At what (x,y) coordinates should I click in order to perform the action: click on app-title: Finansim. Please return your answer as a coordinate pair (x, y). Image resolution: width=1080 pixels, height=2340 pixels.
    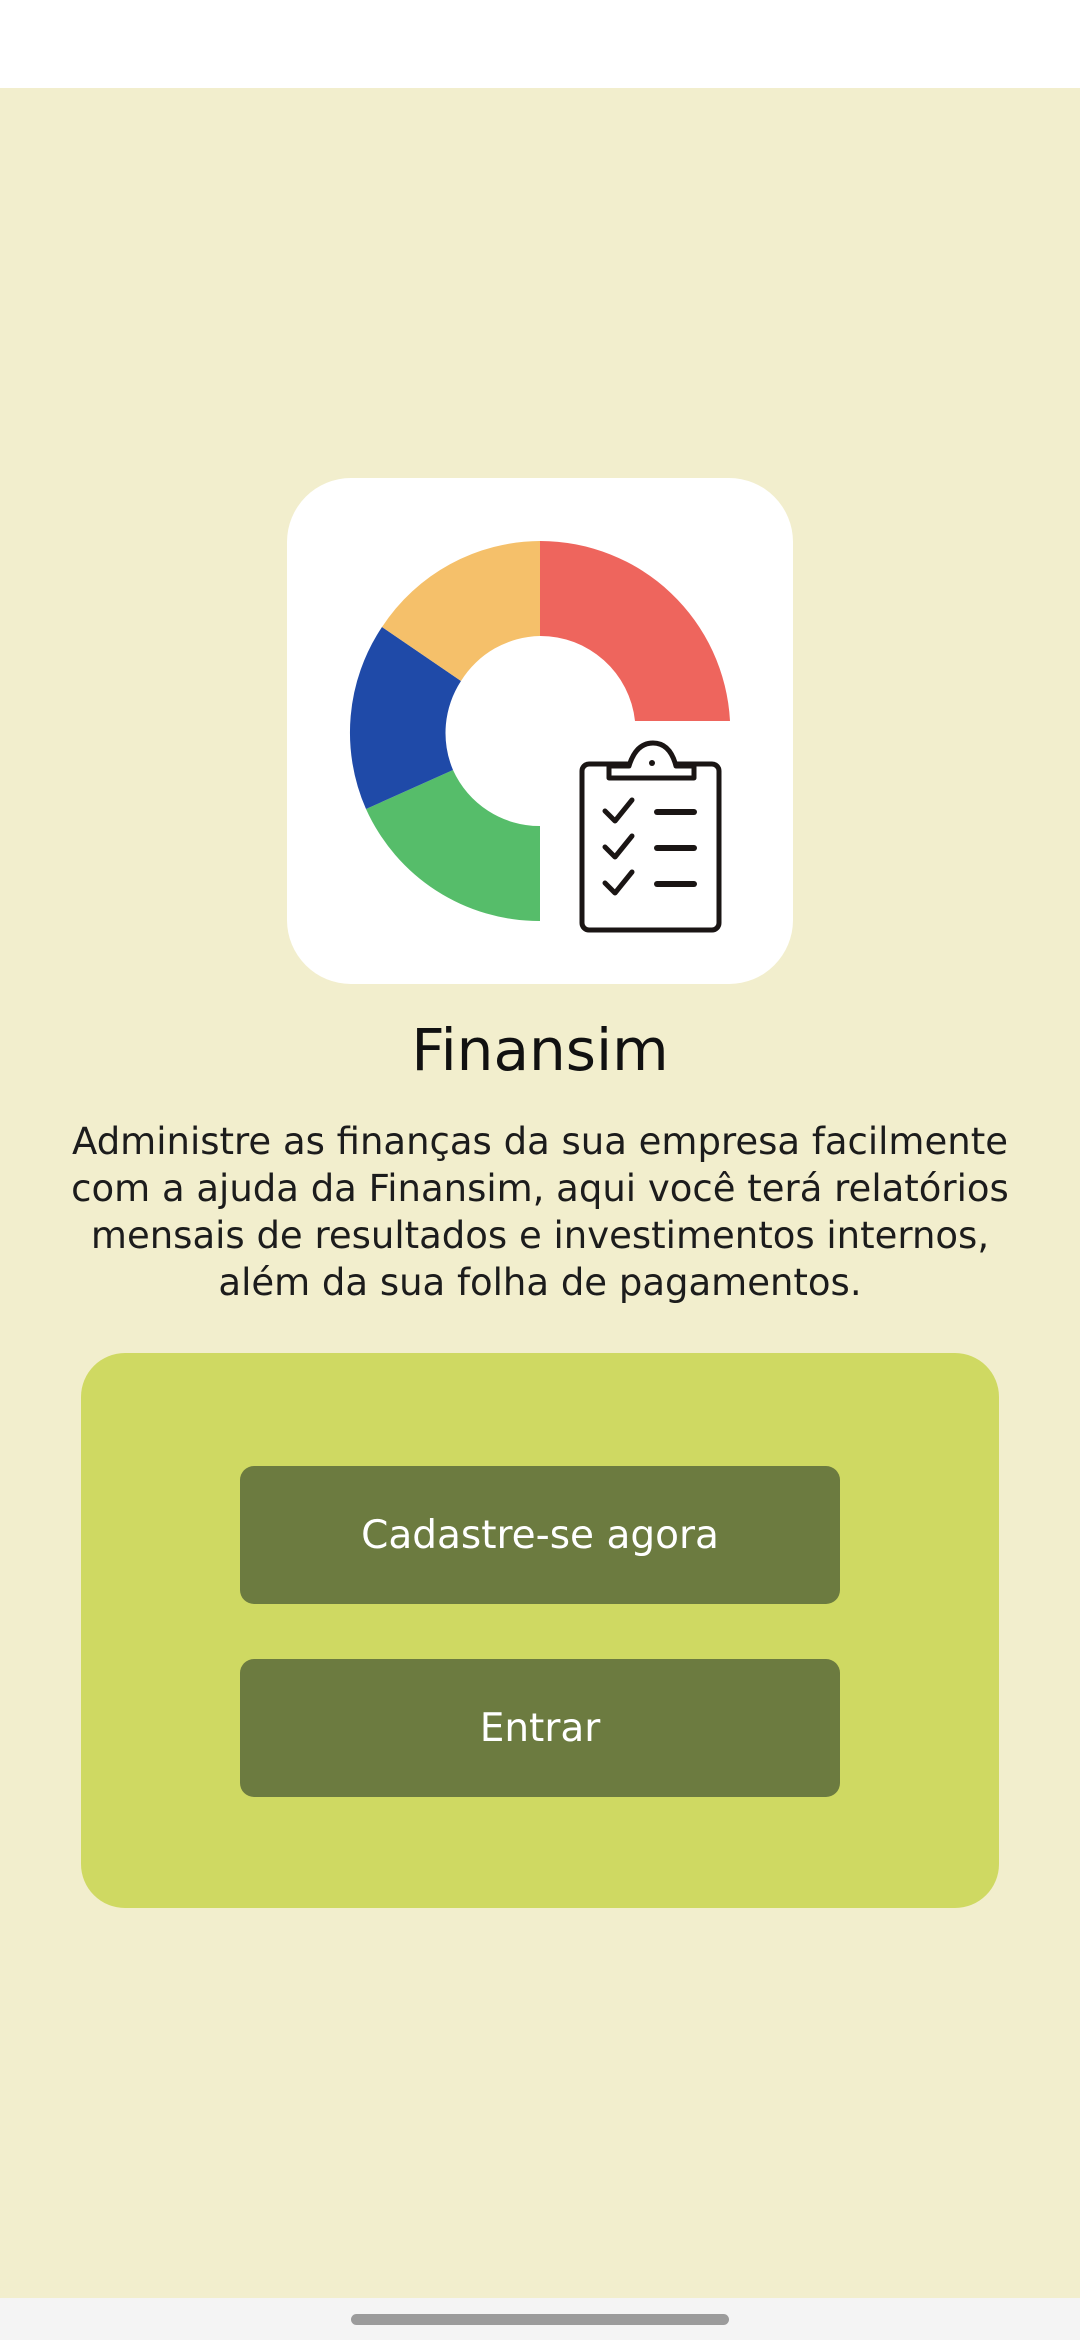
    Looking at the image, I should click on (540, 1050).